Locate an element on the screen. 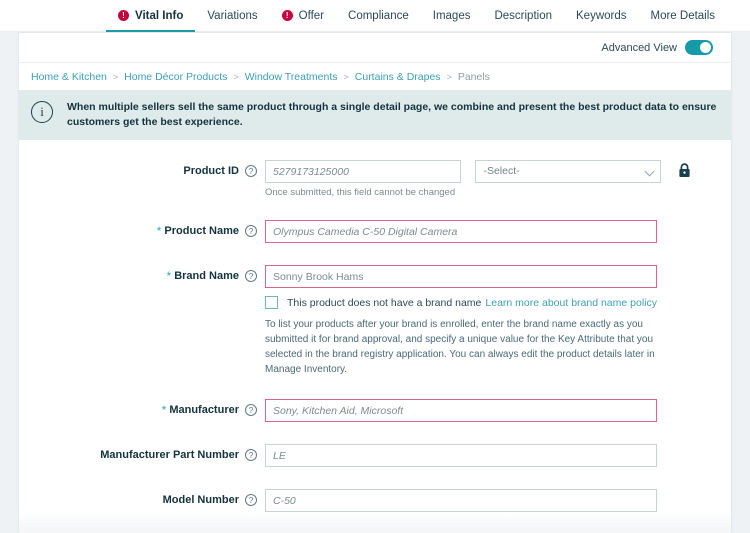 This screenshot has width=750, height=533. select-value: -Select- is located at coordinates (568, 172).